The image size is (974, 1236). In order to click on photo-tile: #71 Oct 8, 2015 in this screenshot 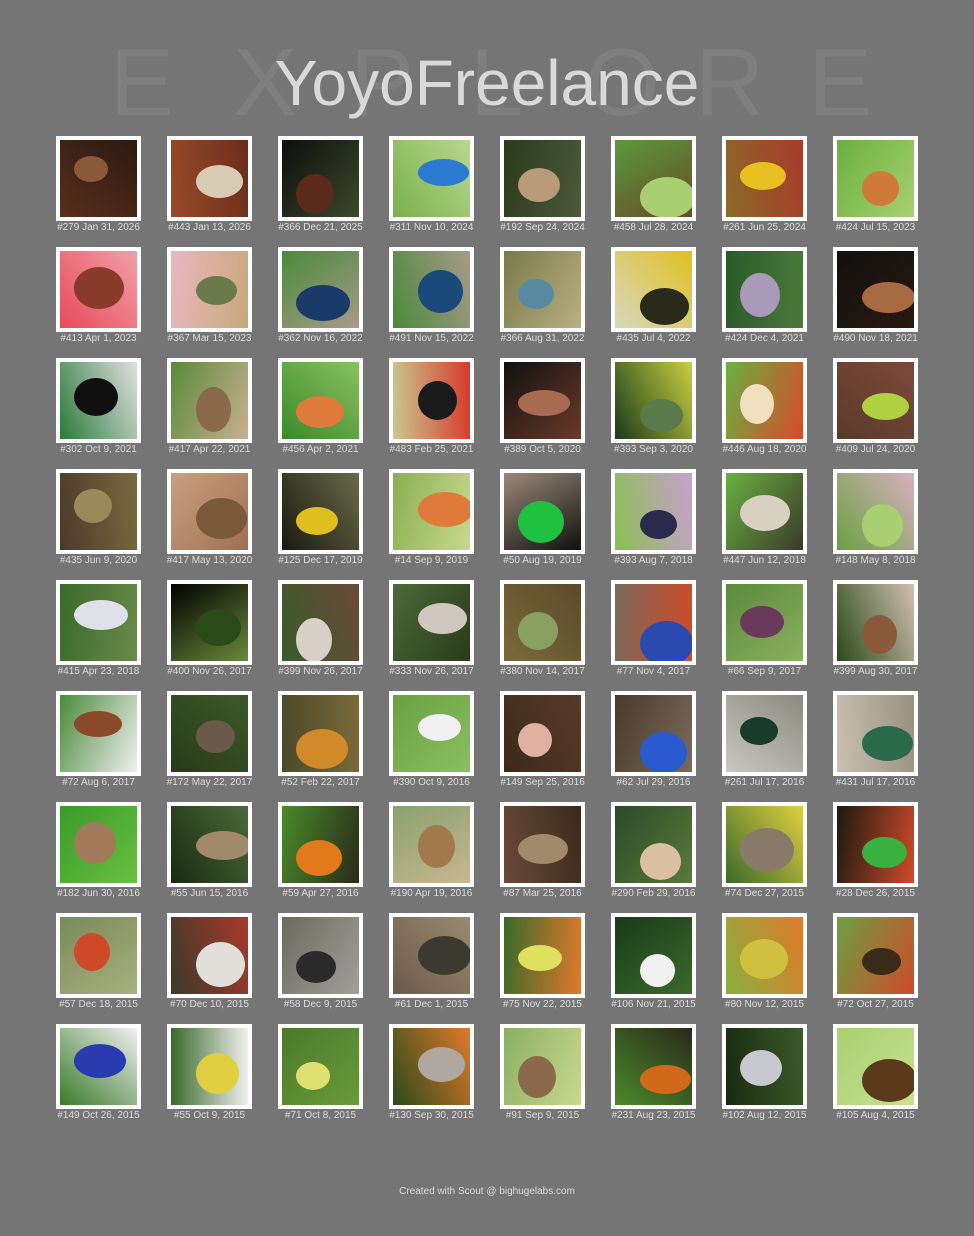, I will do `click(320, 1072)`.